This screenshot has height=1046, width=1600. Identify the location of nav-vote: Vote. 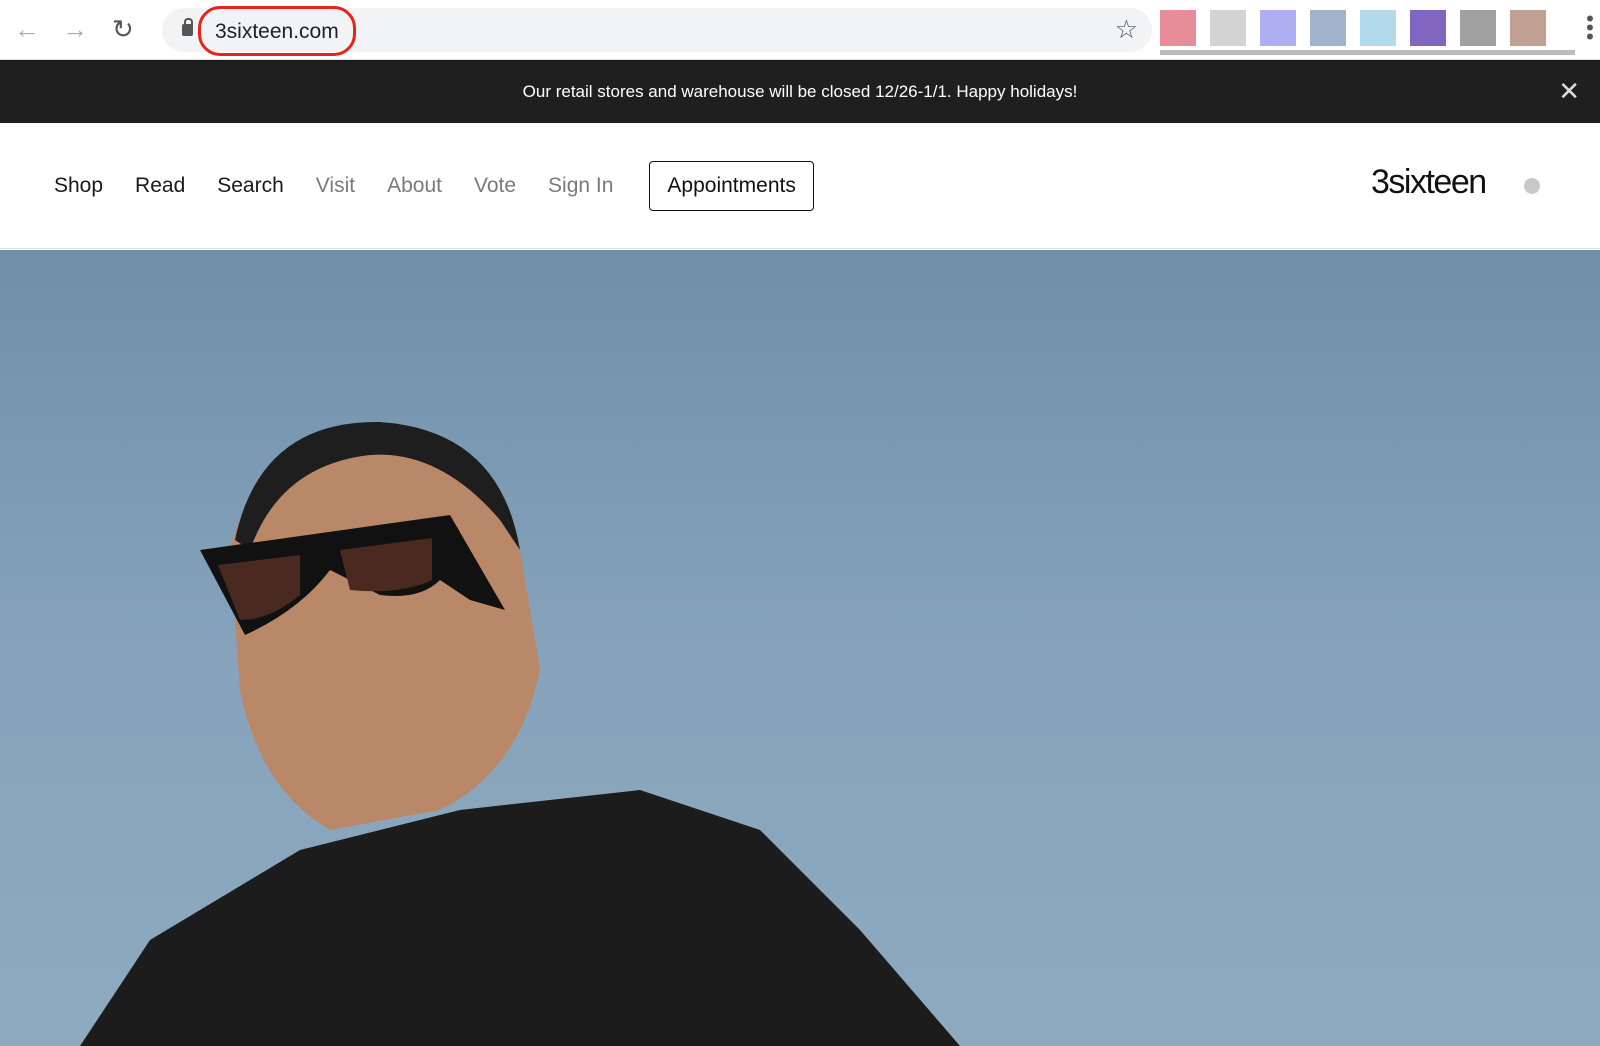
(495, 186).